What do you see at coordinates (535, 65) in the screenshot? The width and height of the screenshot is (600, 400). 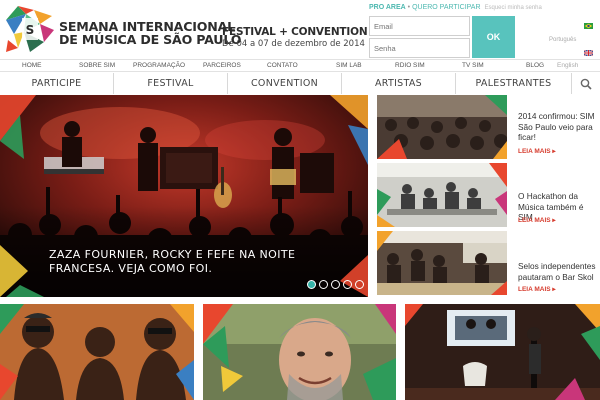 I see `top-nav-blog: BLOG` at bounding box center [535, 65].